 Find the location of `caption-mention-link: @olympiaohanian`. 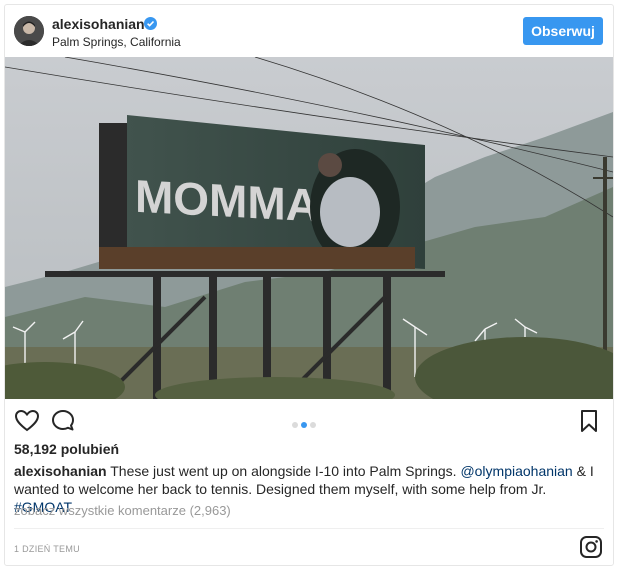

caption-mention-link: @olympiaohanian is located at coordinates (516, 471).